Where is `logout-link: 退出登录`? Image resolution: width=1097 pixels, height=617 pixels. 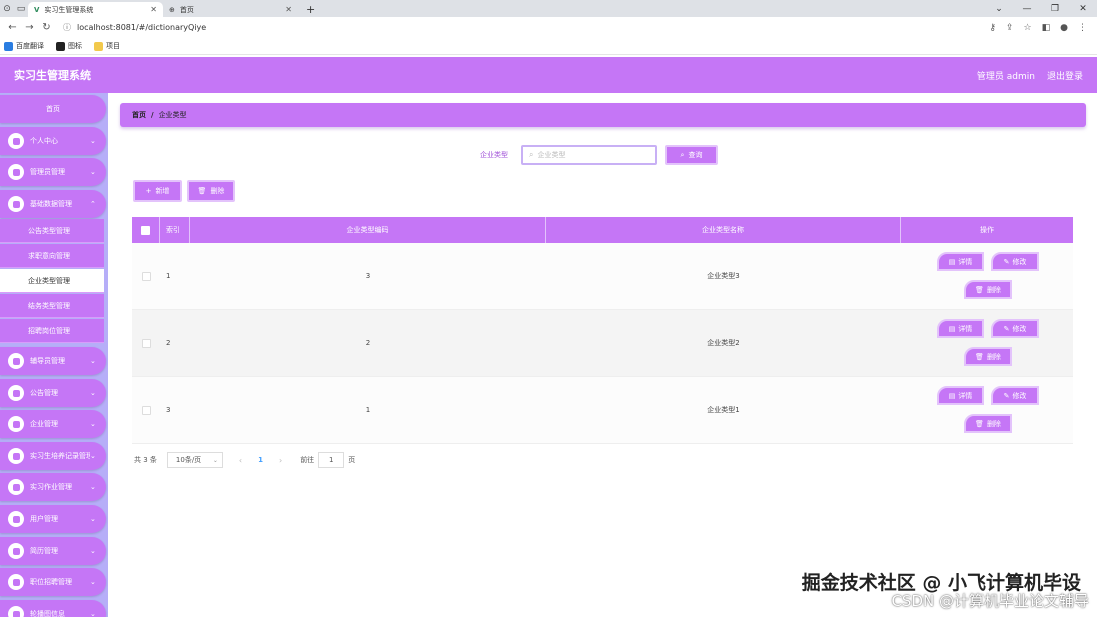 logout-link: 退出登录 is located at coordinates (1065, 75).